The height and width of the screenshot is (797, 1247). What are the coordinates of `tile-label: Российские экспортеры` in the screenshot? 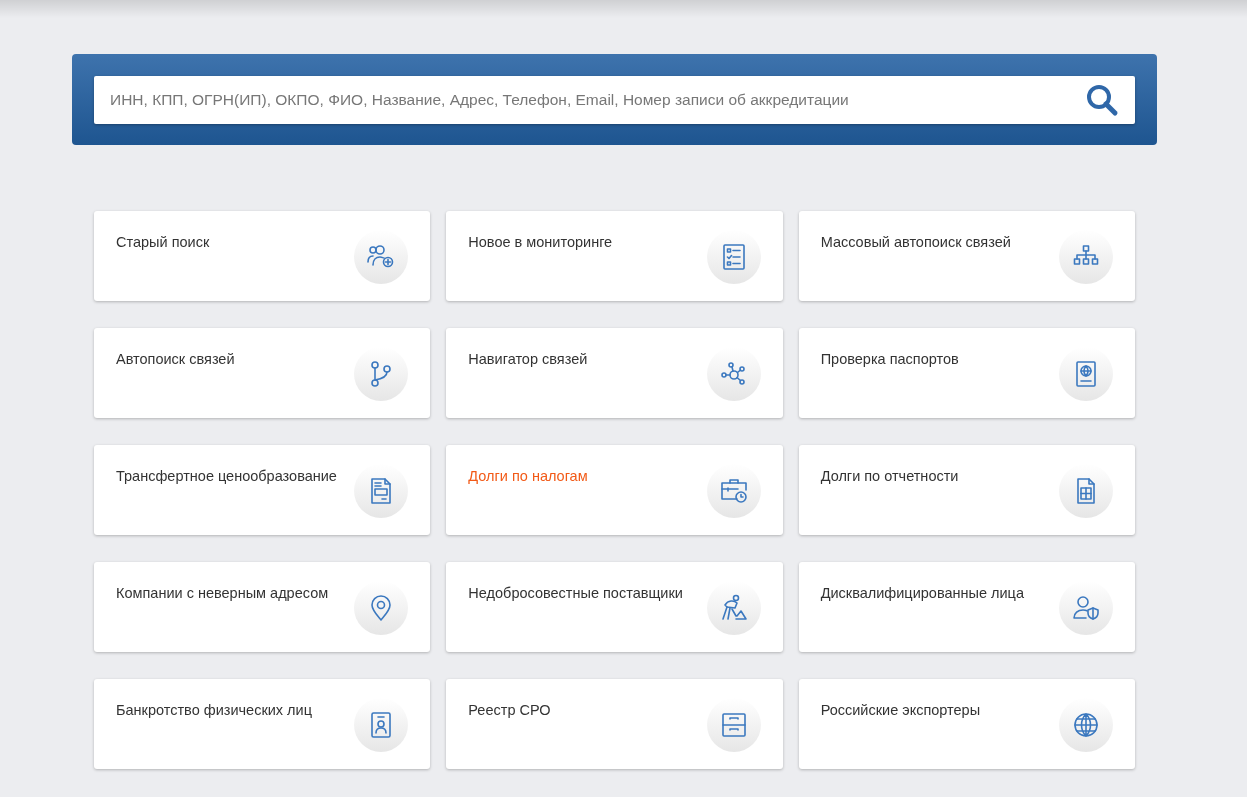 It's located at (900, 710).